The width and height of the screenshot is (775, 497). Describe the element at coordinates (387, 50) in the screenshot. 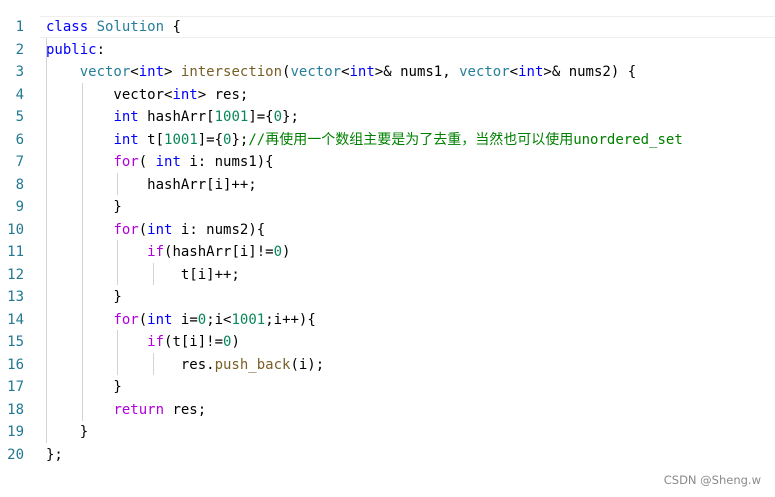

I see `code-line: 2 public:` at that location.